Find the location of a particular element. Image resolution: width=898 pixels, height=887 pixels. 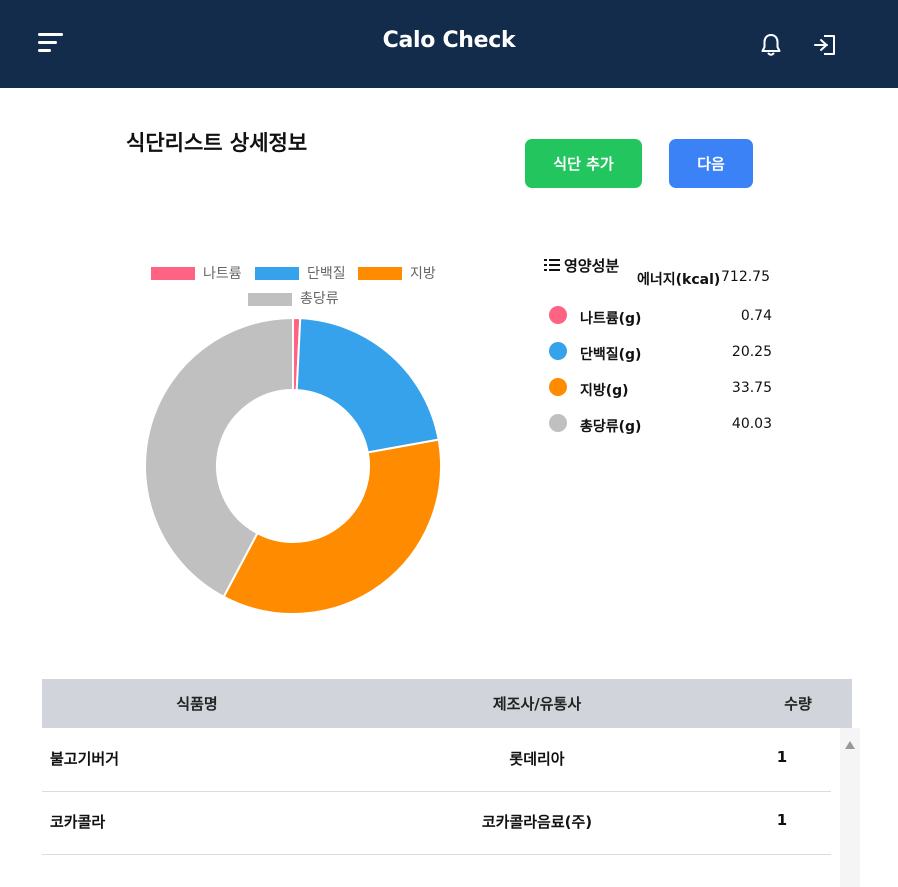

fat-dot-icon is located at coordinates (558, 387).